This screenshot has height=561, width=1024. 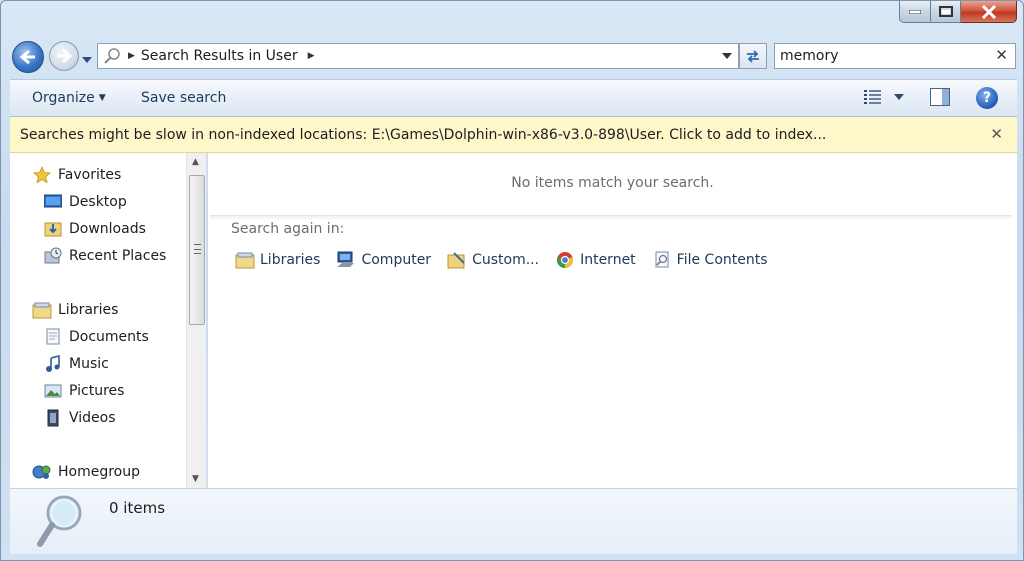 I want to click on sidebar-item-desktop: Desktop, so click(x=85, y=202).